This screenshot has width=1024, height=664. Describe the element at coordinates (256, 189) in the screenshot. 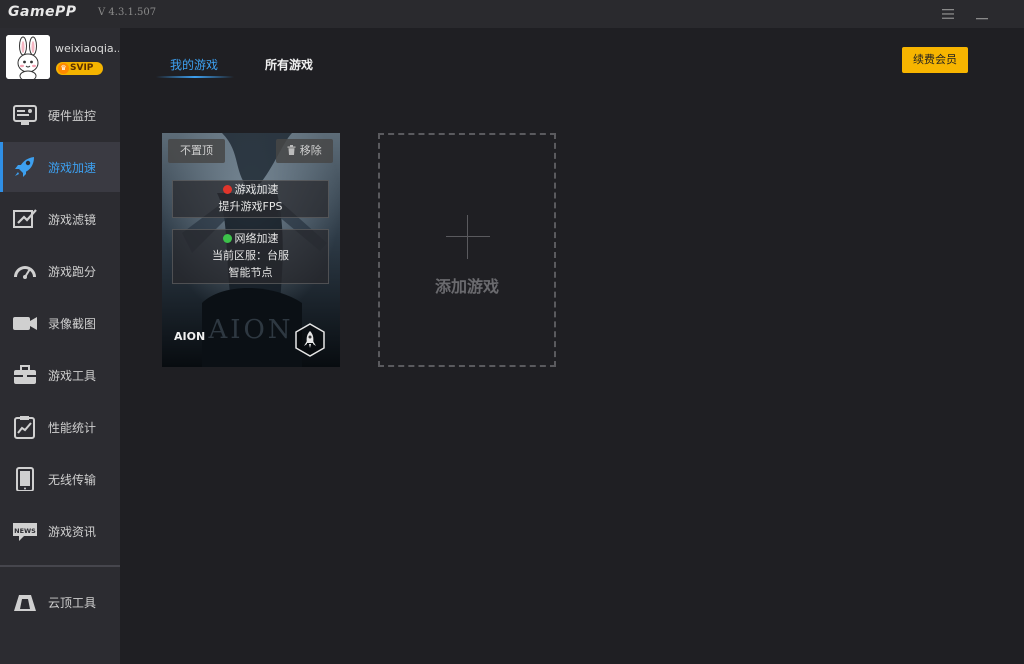

I see `accel-title: 游戏加速` at that location.